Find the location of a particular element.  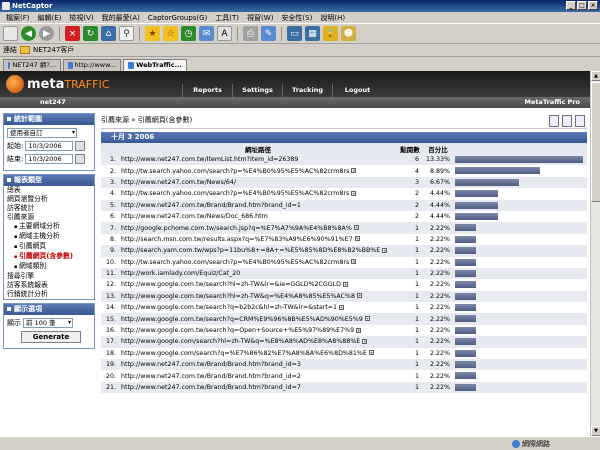

forward-icon: ▶ is located at coordinates (46, 33).